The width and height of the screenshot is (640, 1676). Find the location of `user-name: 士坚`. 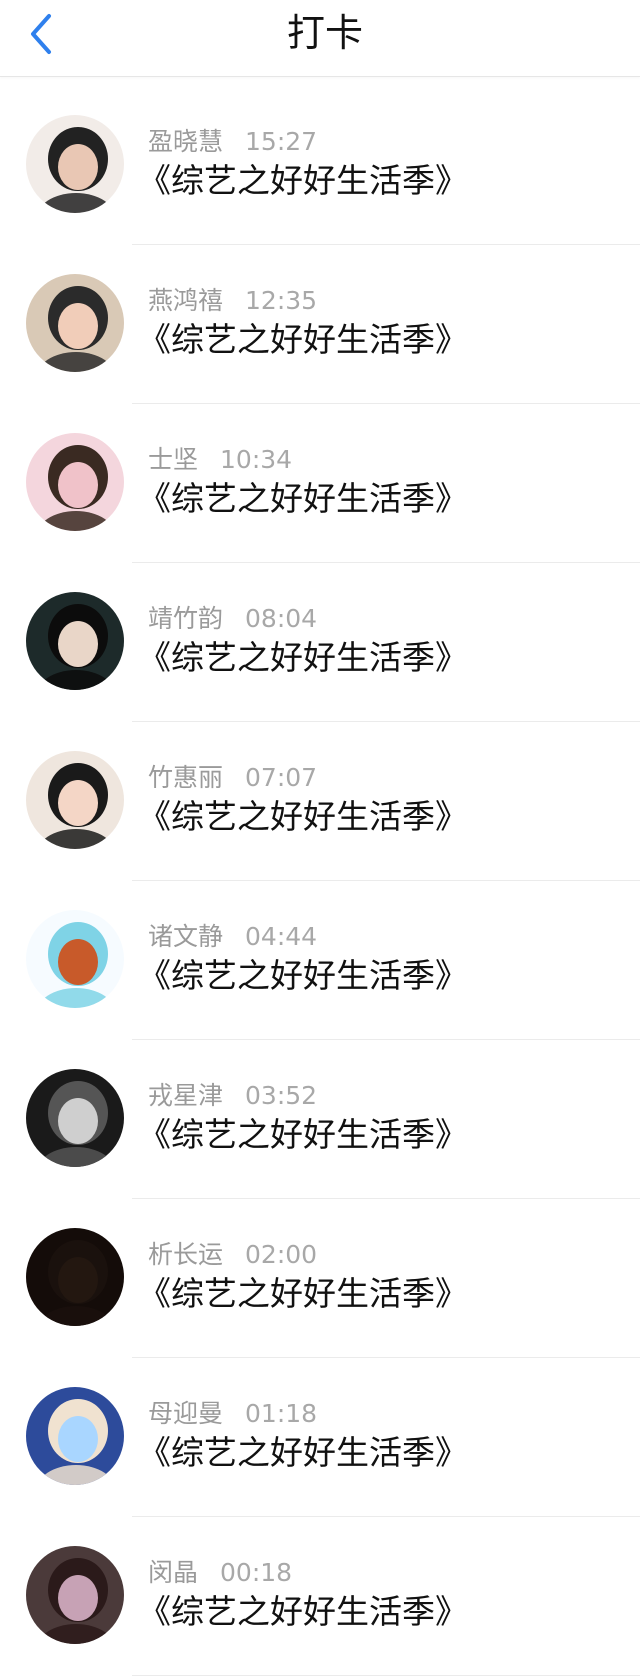

user-name: 士坚 is located at coordinates (173, 459).